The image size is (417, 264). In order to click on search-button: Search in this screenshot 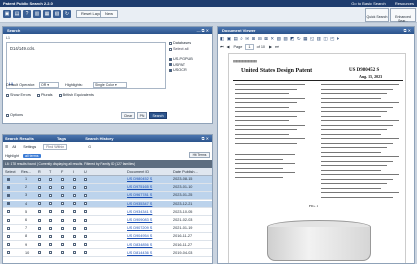, I will do `click(158, 115)`.